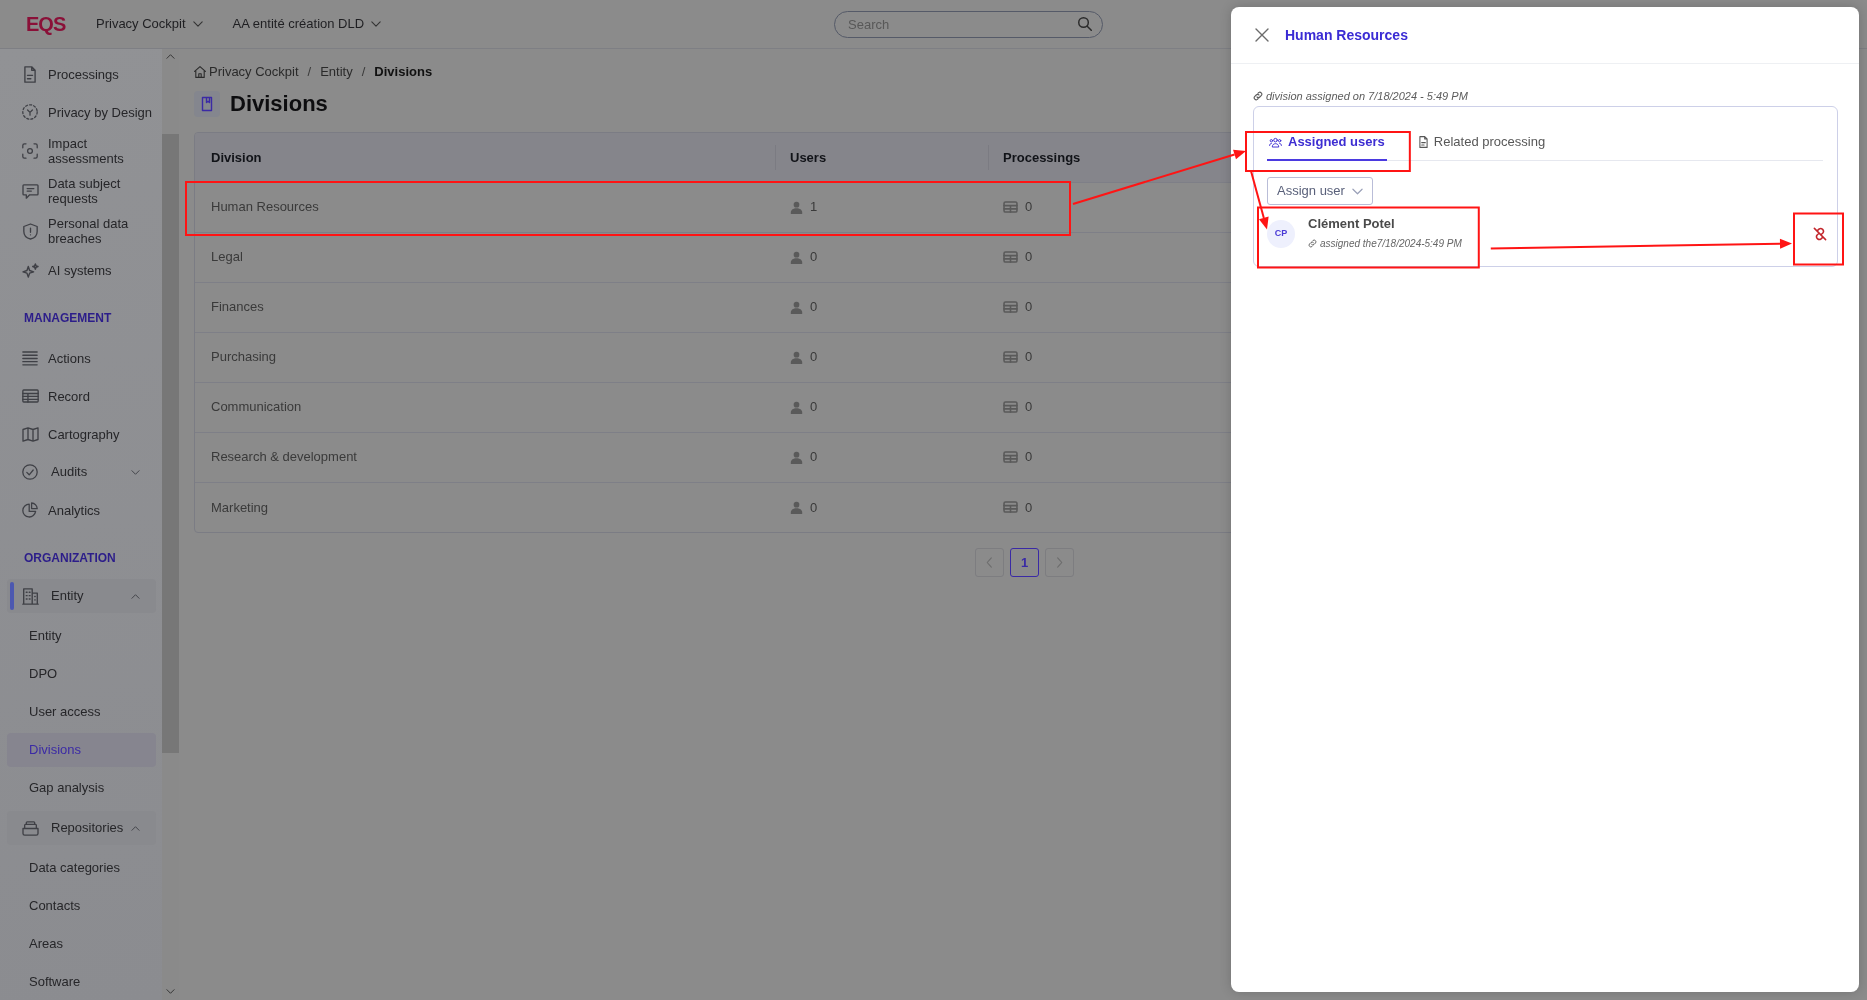 The height and width of the screenshot is (1000, 1867). What do you see at coordinates (1312, 243) in the screenshot?
I see `link-icon` at bounding box center [1312, 243].